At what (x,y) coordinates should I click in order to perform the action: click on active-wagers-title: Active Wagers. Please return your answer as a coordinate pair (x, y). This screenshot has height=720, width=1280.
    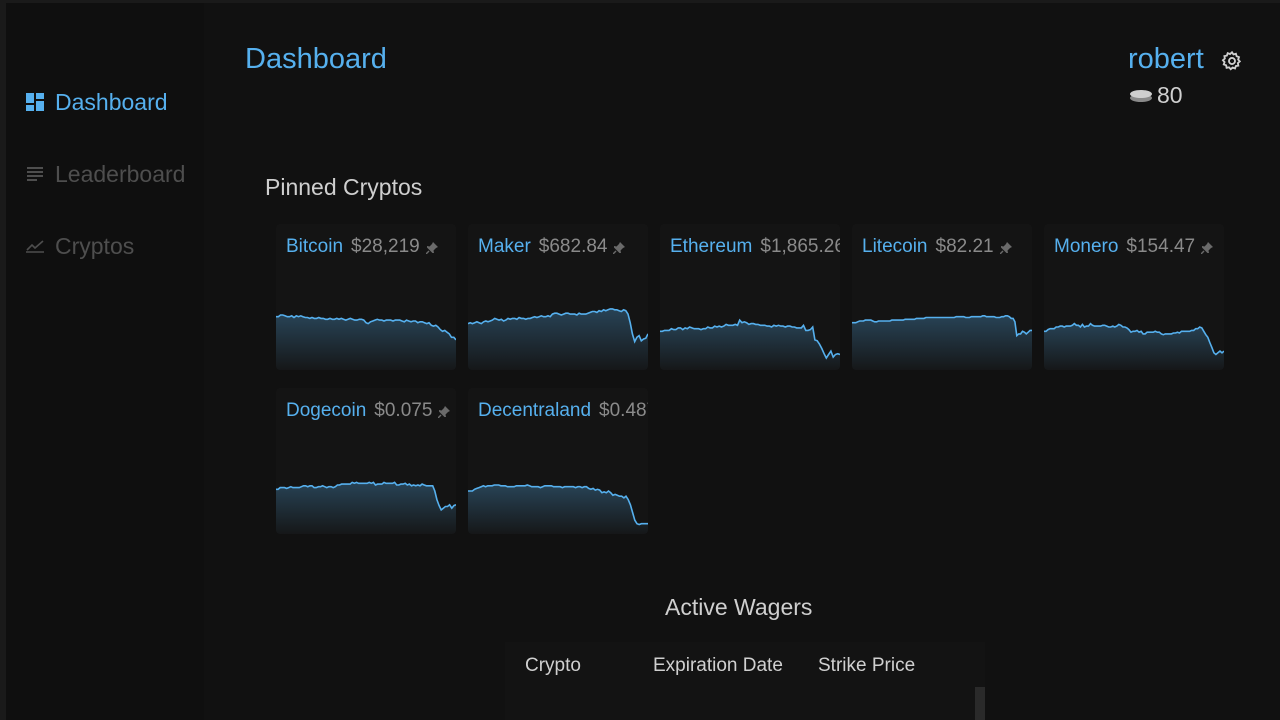
    Looking at the image, I should click on (739, 607).